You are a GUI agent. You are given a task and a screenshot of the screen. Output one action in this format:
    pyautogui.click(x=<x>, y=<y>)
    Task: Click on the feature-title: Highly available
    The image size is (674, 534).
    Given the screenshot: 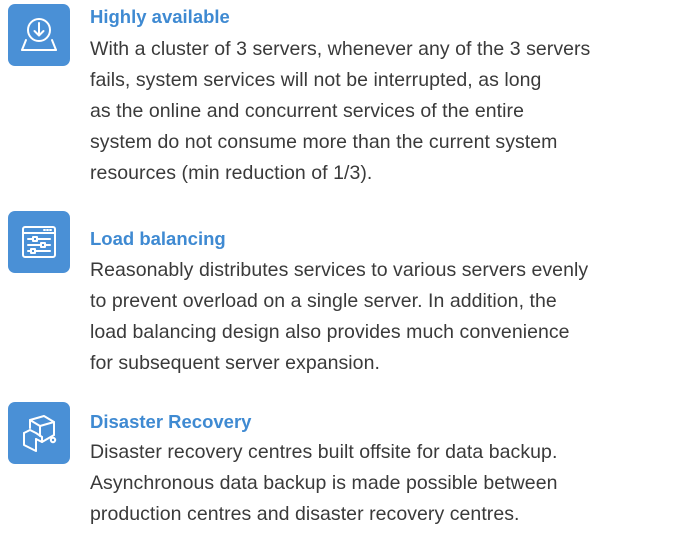 What is the action you would take?
    pyautogui.click(x=160, y=16)
    